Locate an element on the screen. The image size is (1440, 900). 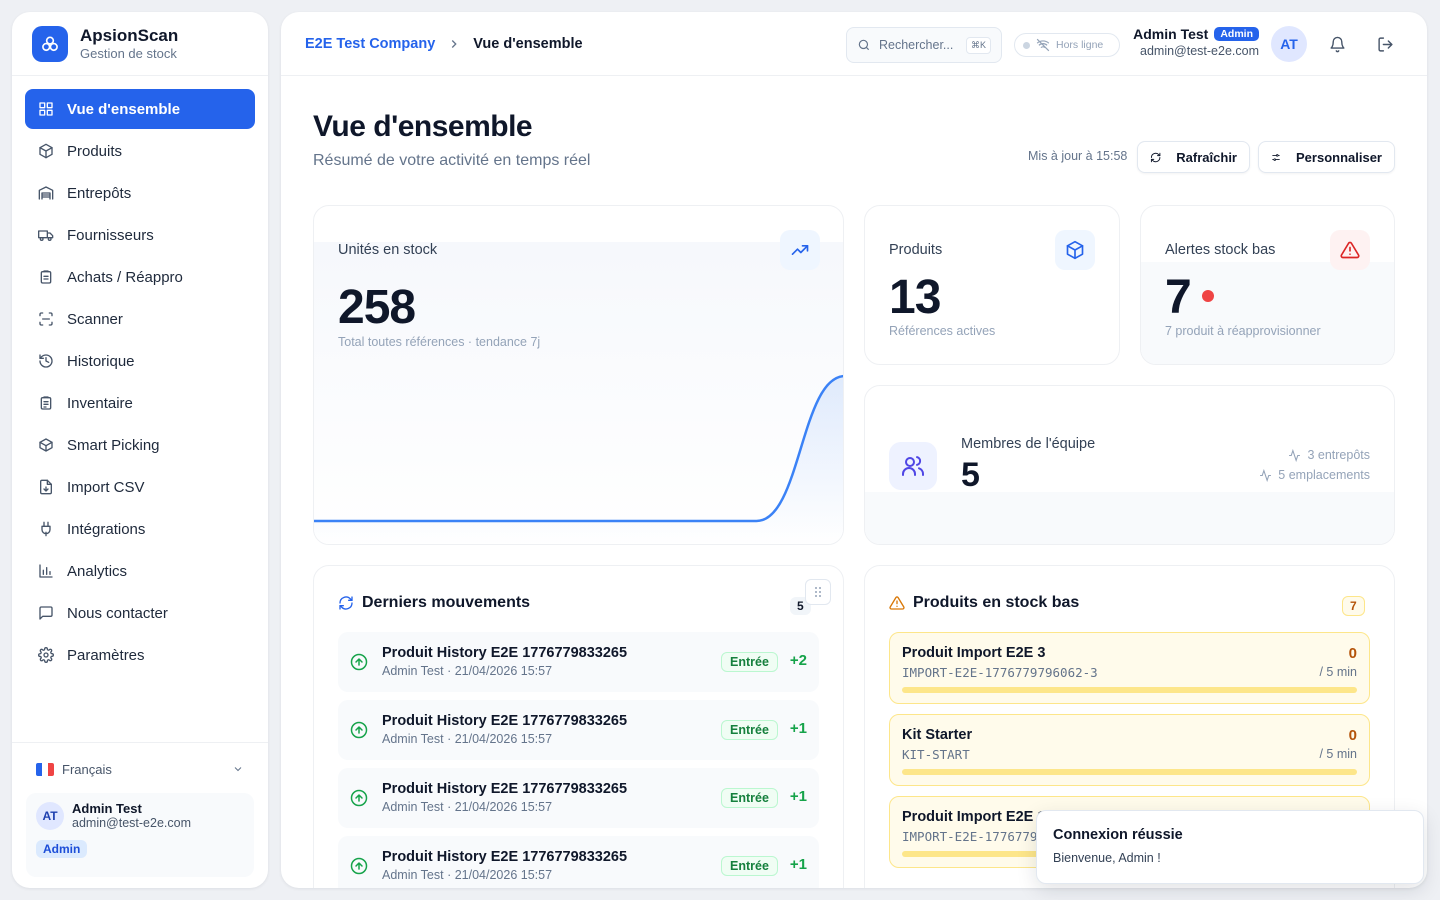
customize-button: Personnaliser is located at coordinates (1326, 157).